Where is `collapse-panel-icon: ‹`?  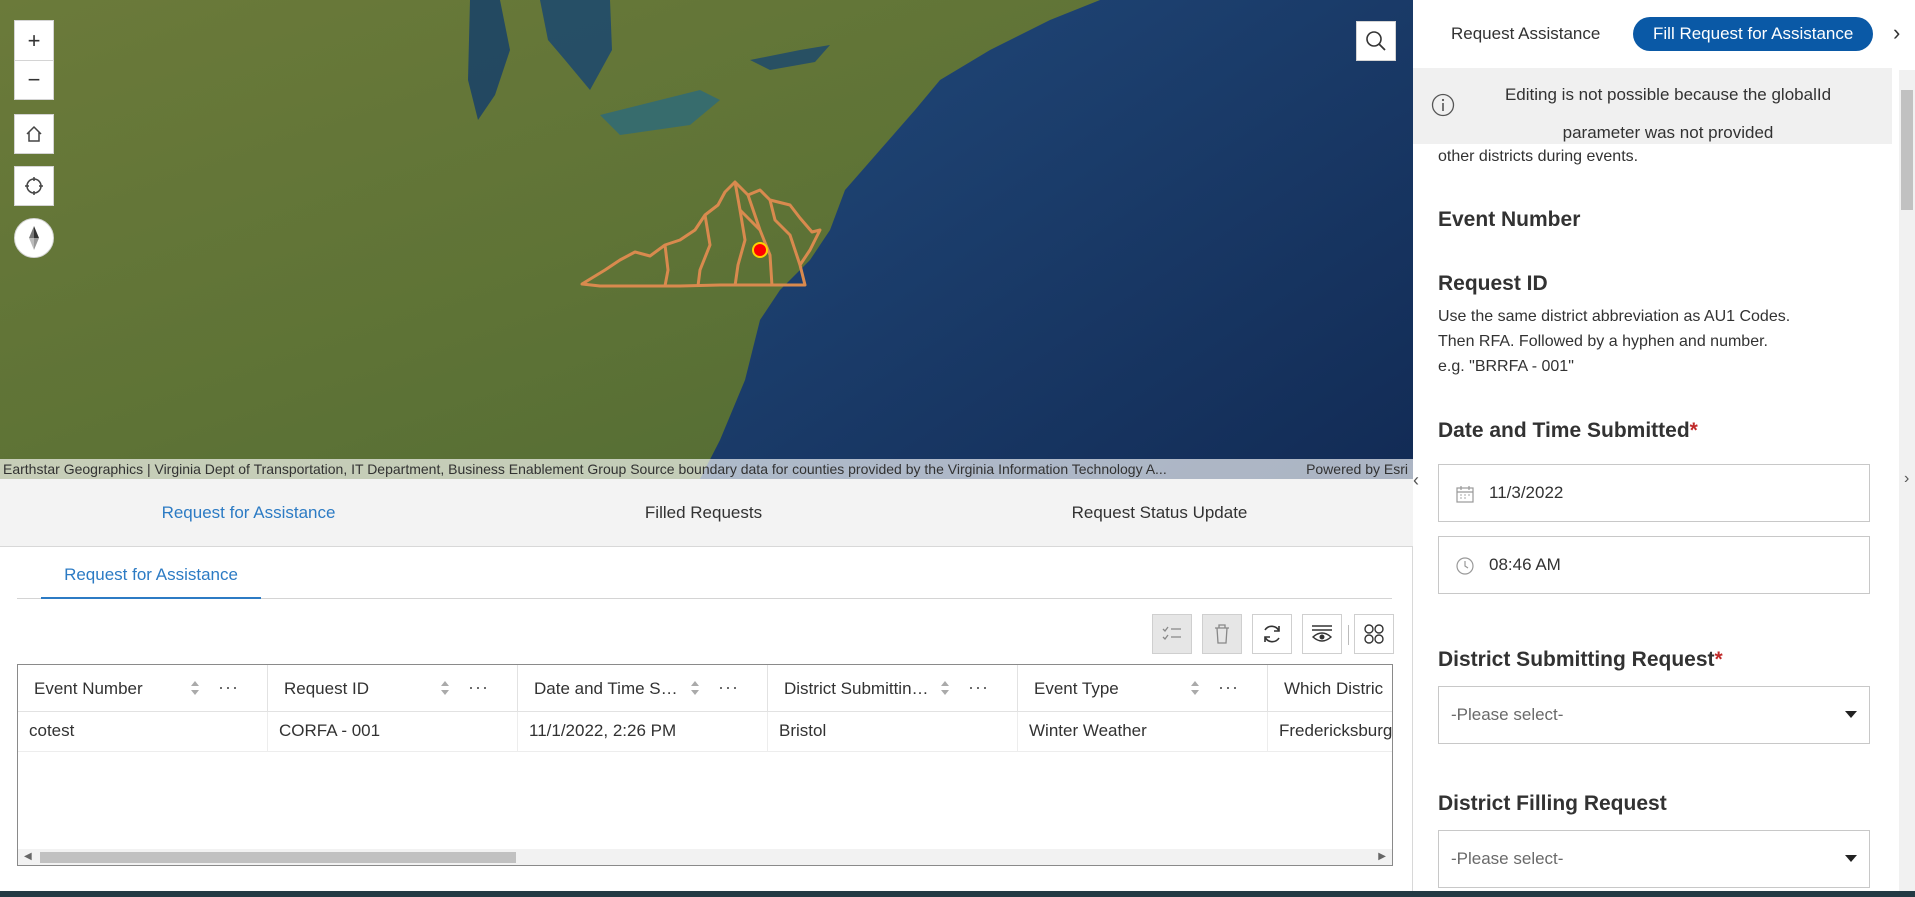
collapse-panel-icon: ‹ is located at coordinates (1419, 482).